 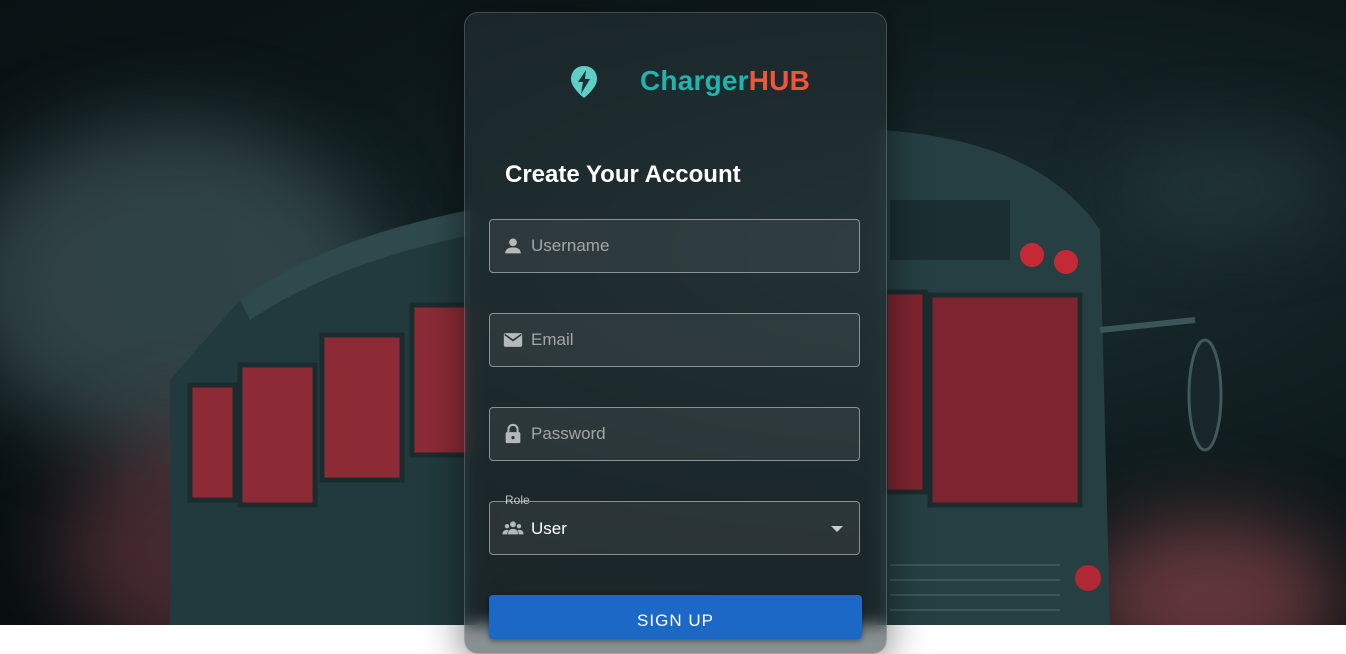 I want to click on password-field, so click(x=674, y=434).